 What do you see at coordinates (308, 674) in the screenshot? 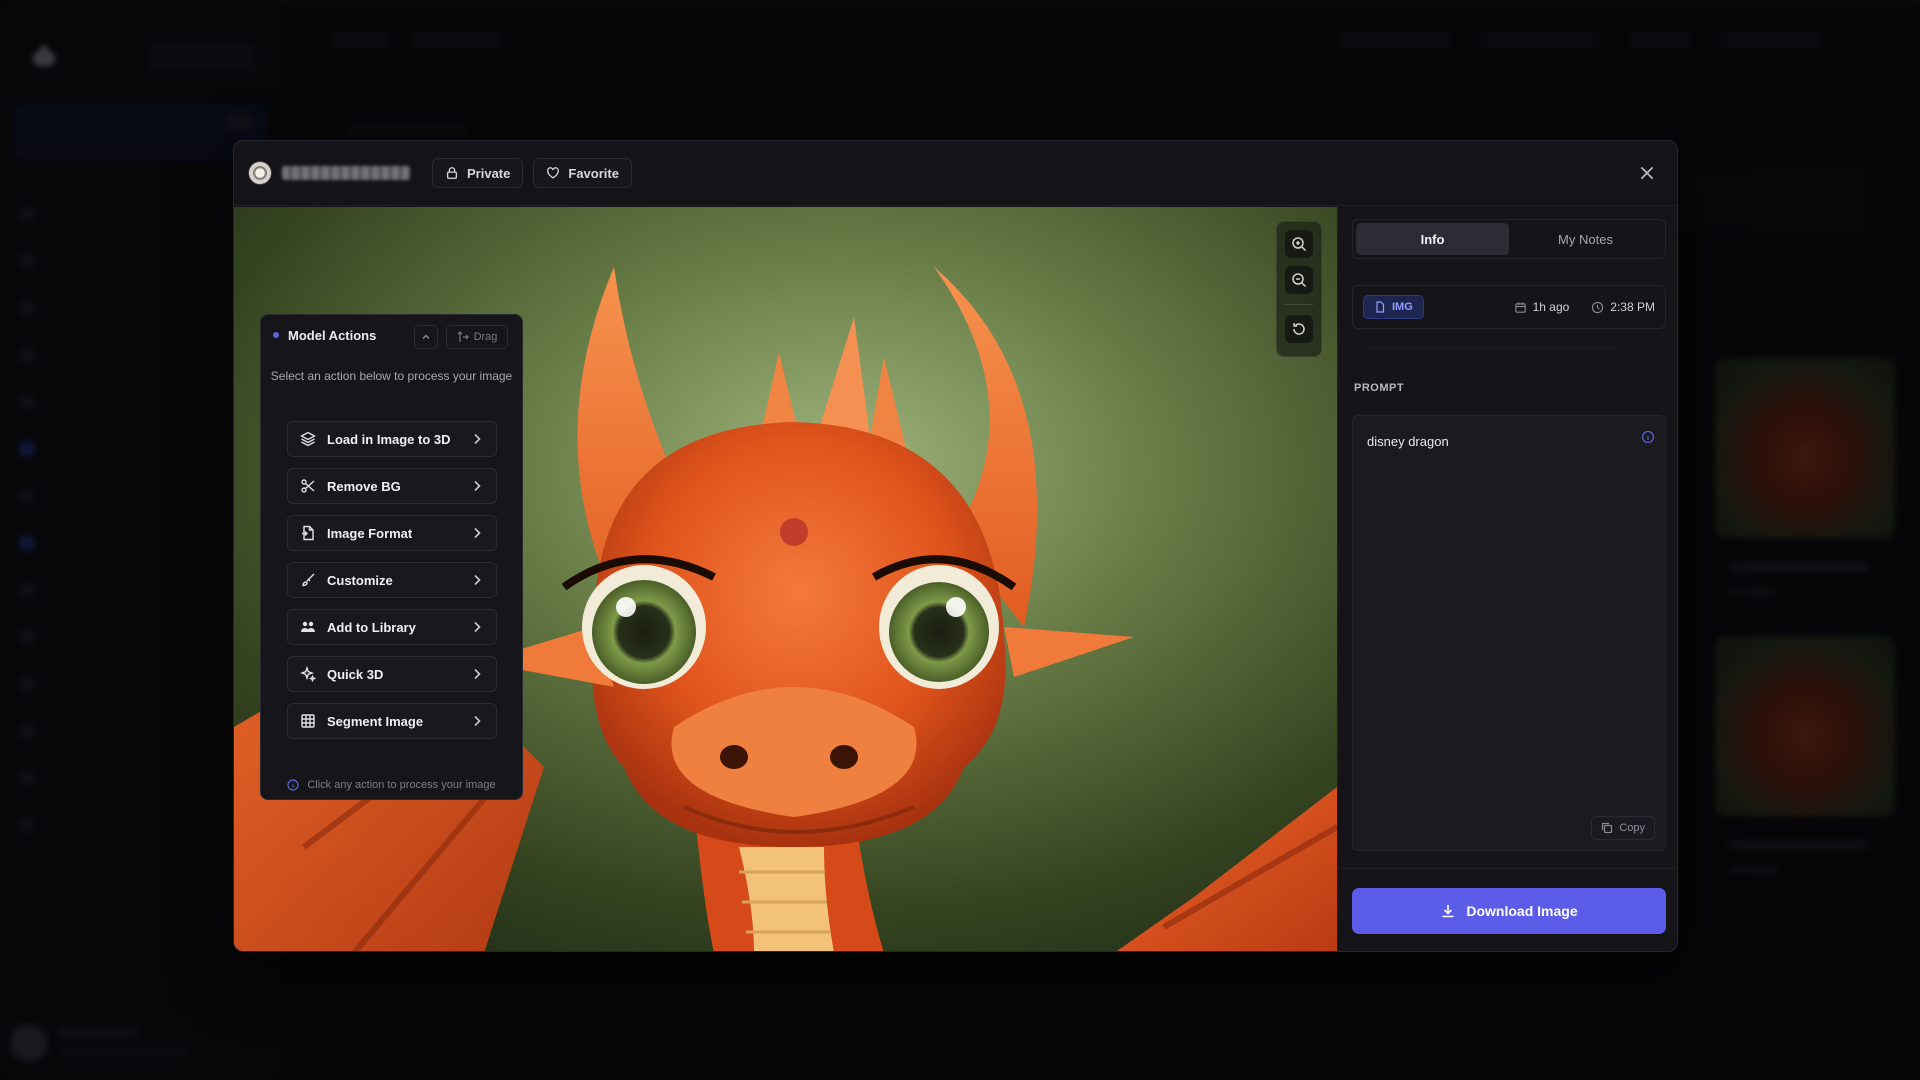
I see `sparkles-icon` at bounding box center [308, 674].